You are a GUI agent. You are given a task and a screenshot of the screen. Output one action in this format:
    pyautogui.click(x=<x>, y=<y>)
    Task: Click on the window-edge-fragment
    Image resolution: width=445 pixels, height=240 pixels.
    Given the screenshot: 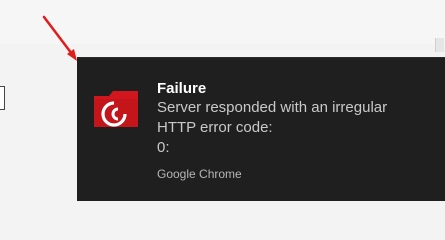 What is the action you would take?
    pyautogui.click(x=2, y=98)
    